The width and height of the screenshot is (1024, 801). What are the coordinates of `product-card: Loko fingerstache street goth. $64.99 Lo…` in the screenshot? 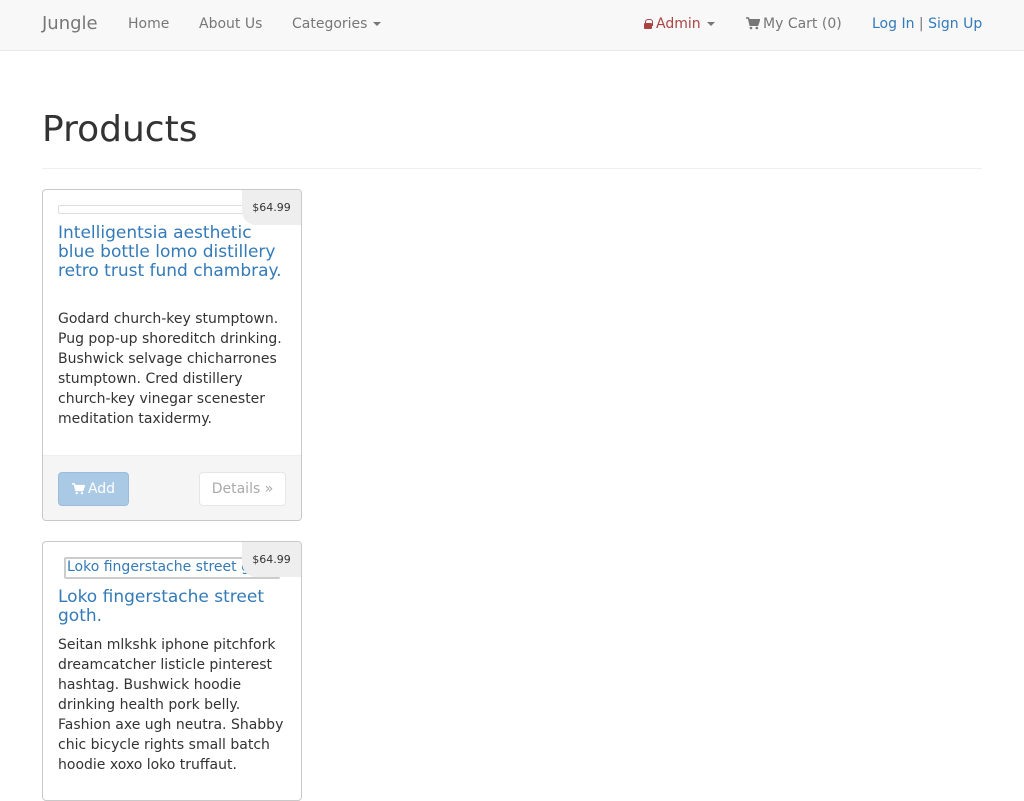 It's located at (172, 671).